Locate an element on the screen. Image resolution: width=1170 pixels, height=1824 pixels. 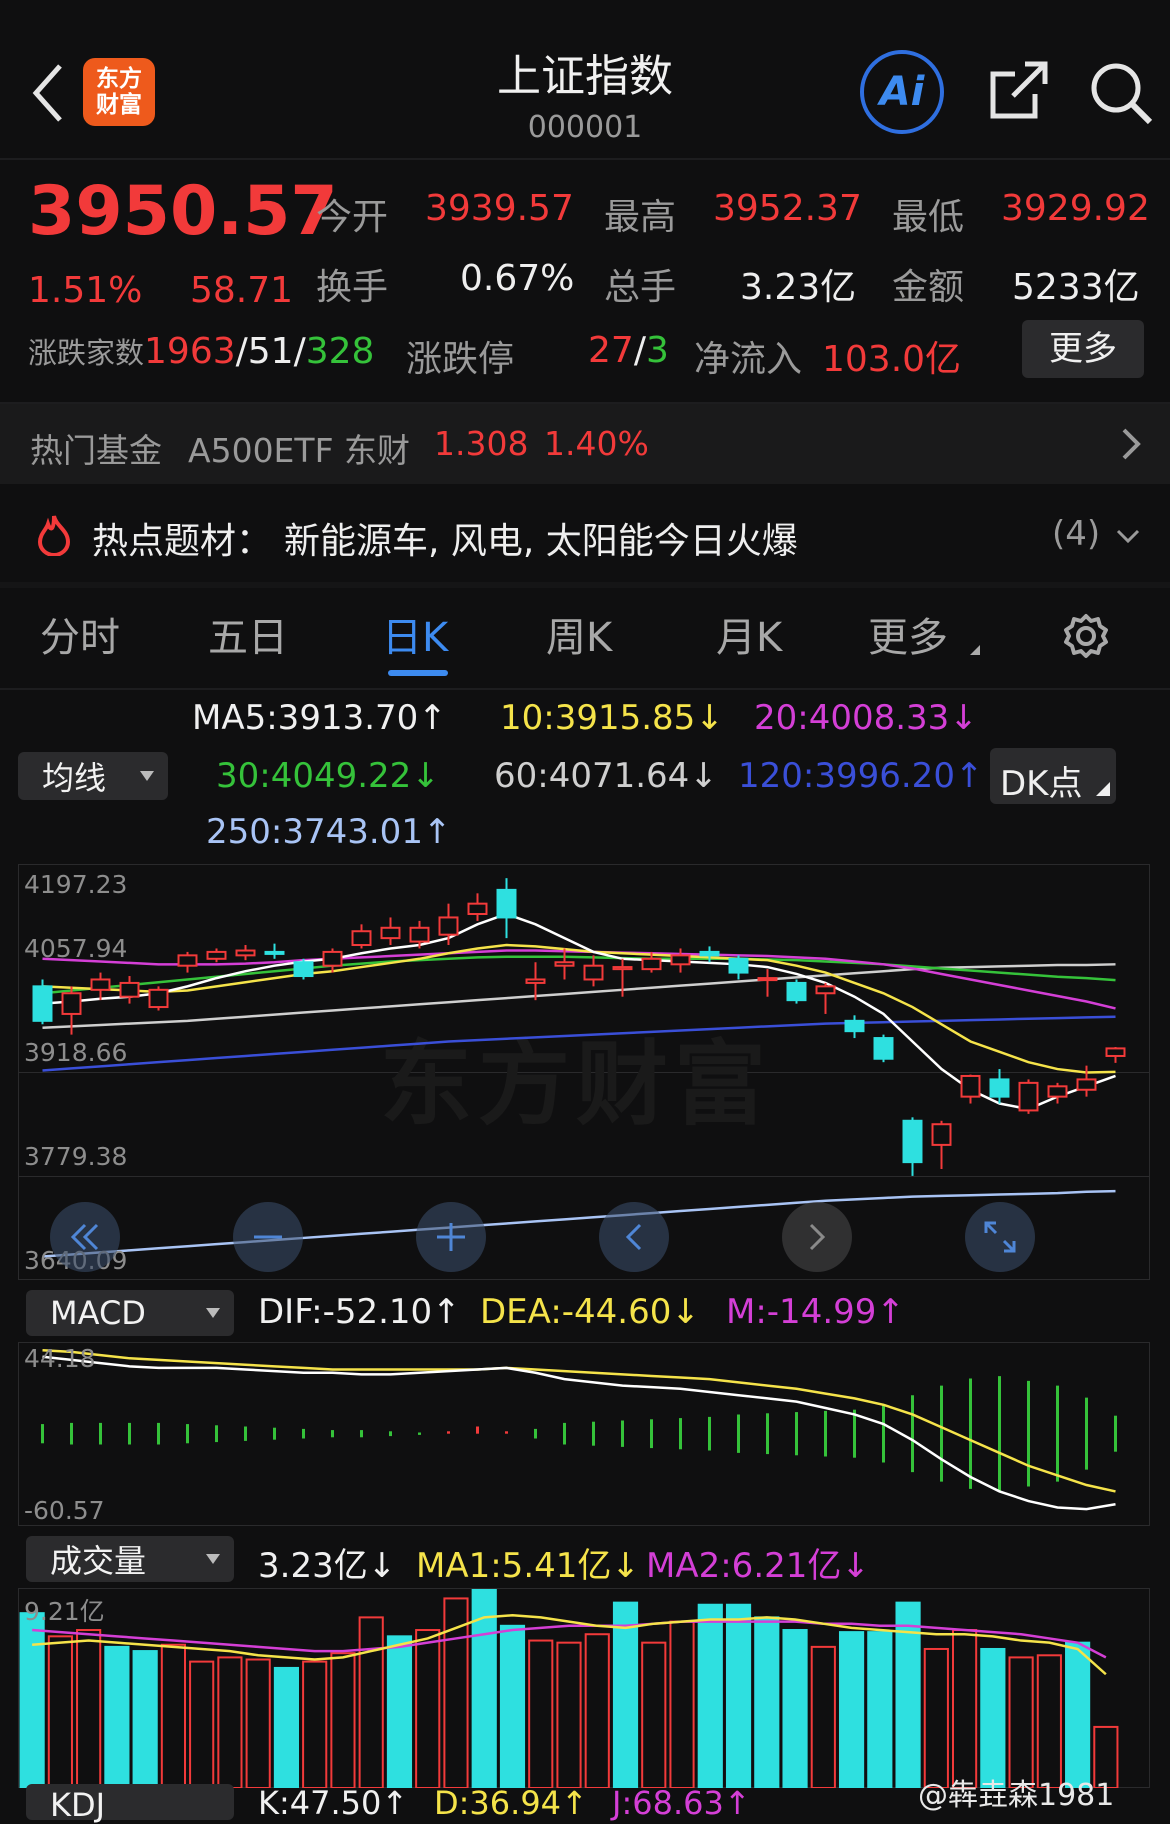
volume-dropdown: 成交量 is located at coordinates (130, 1559).